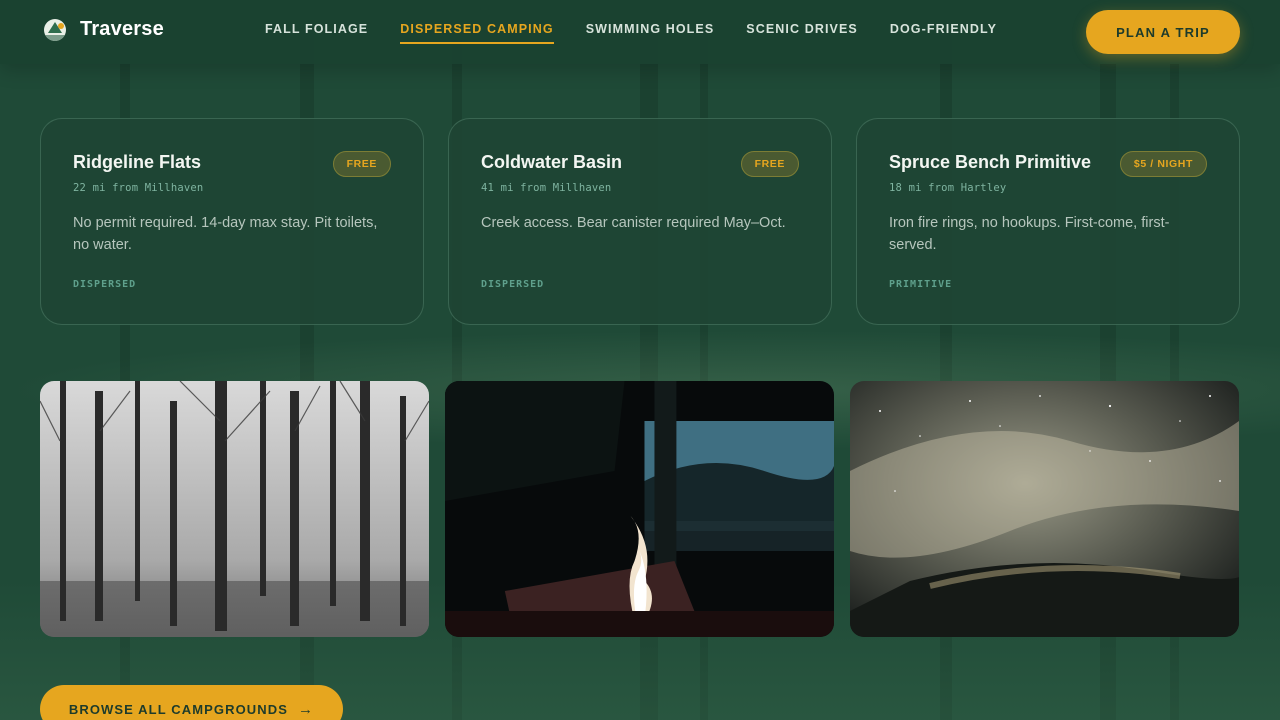  I want to click on price-badge: $5 / NIGHT, so click(1163, 164).